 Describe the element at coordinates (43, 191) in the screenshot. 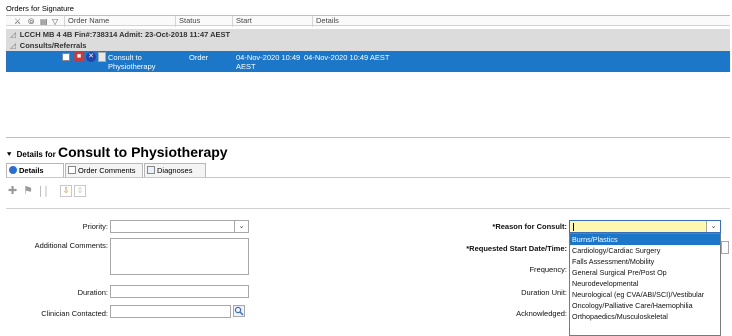

I see `chart-icon: ││` at that location.